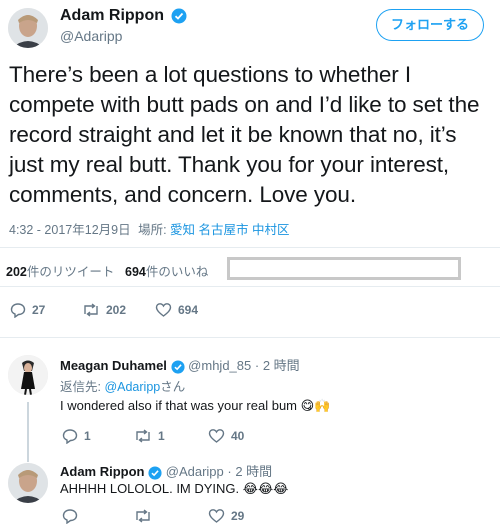  What do you see at coordinates (161, 436) in the screenshot?
I see `retweet-count: 1` at bounding box center [161, 436].